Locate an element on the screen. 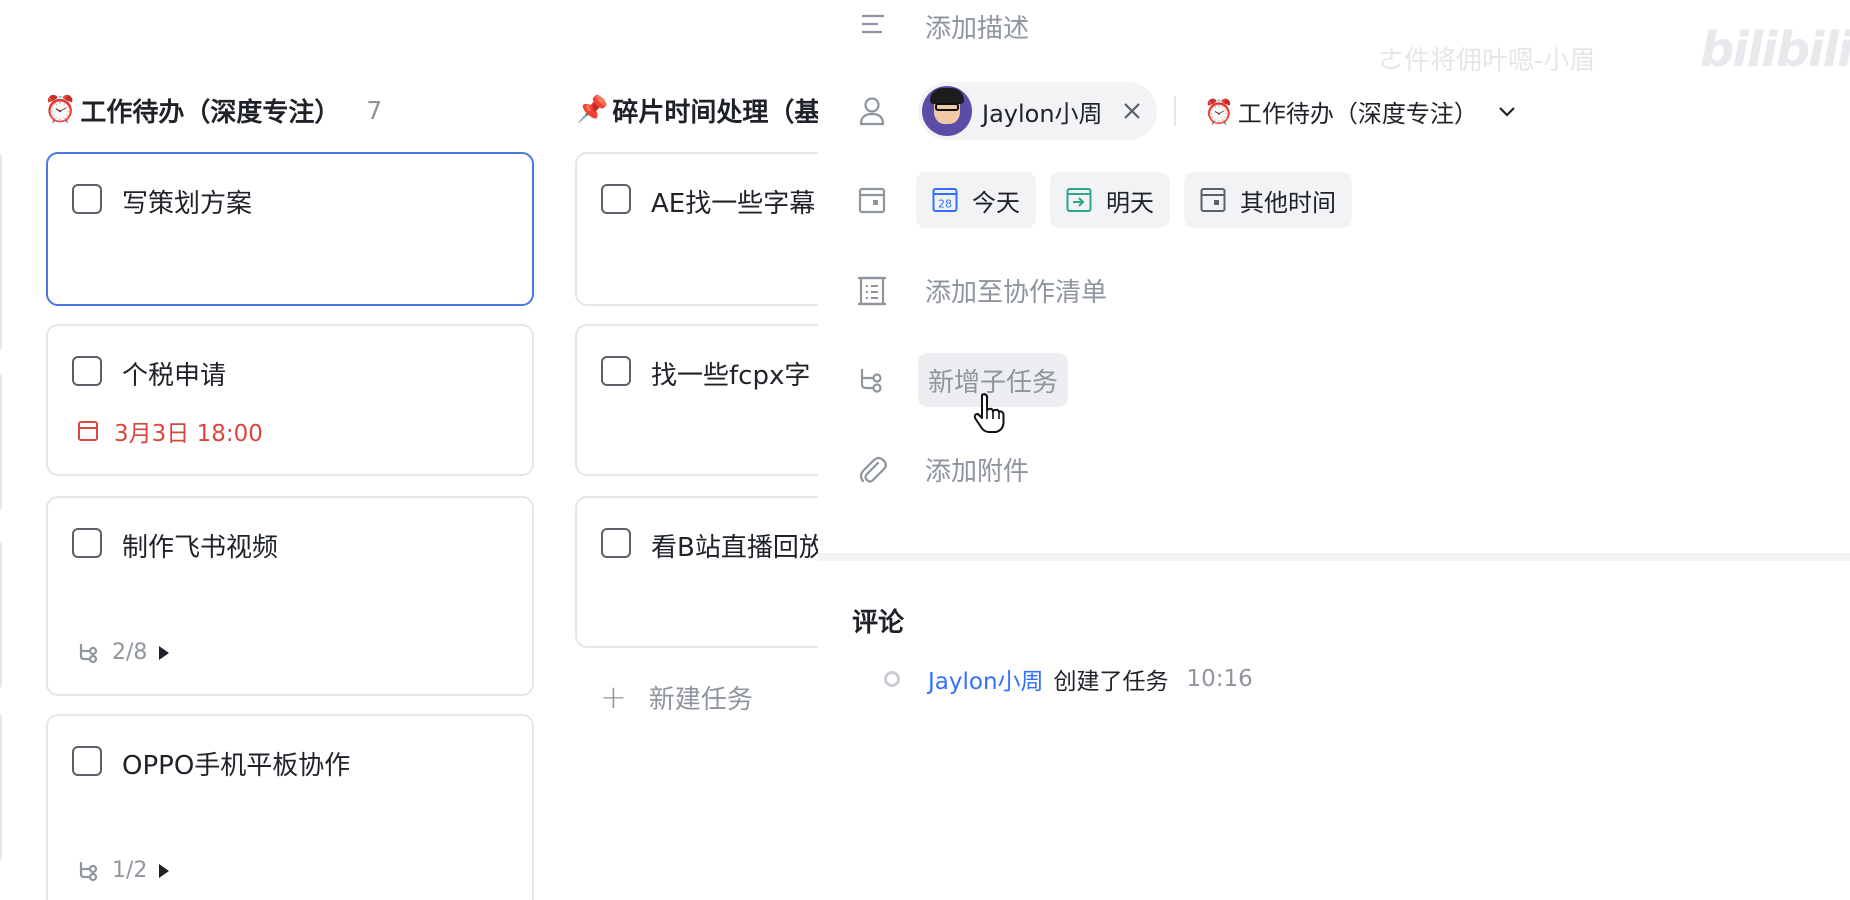 The width and height of the screenshot is (1850, 900). person-icon is located at coordinates (872, 113).